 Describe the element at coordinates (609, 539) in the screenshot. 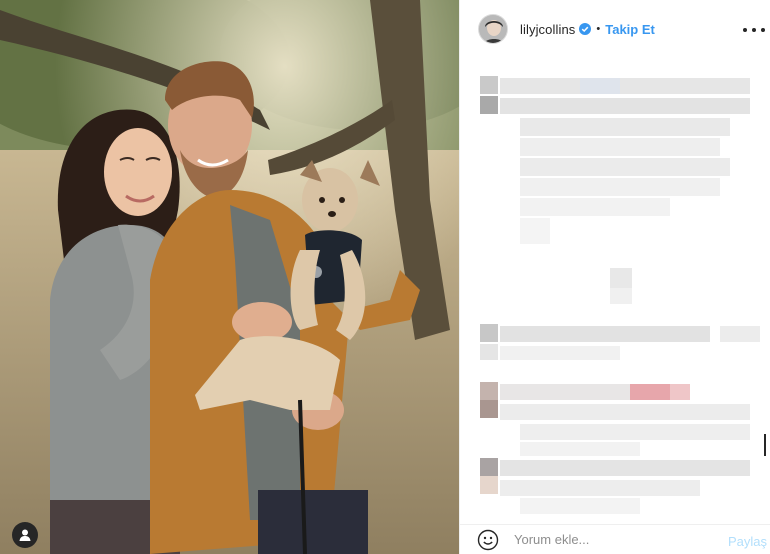

I see `comment-input` at that location.